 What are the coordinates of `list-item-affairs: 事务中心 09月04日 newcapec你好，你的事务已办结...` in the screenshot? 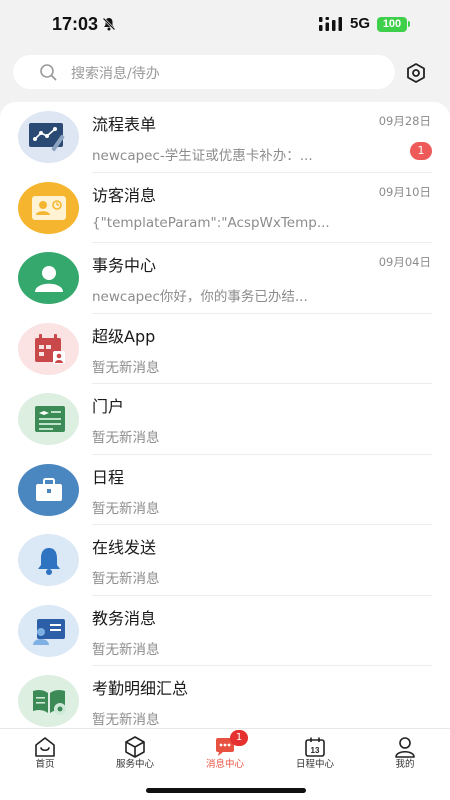 It's located at (225, 278).